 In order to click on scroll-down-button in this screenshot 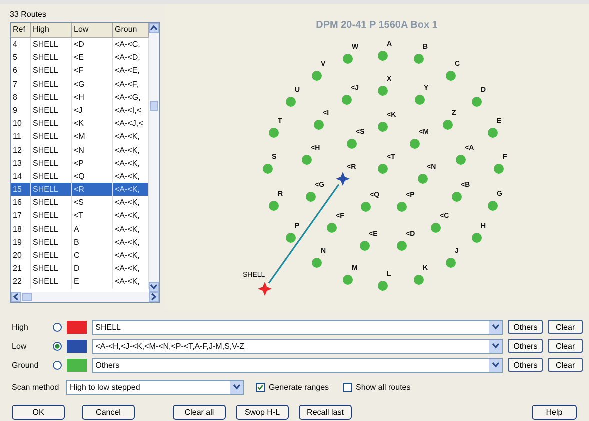, I will do `click(154, 287)`.